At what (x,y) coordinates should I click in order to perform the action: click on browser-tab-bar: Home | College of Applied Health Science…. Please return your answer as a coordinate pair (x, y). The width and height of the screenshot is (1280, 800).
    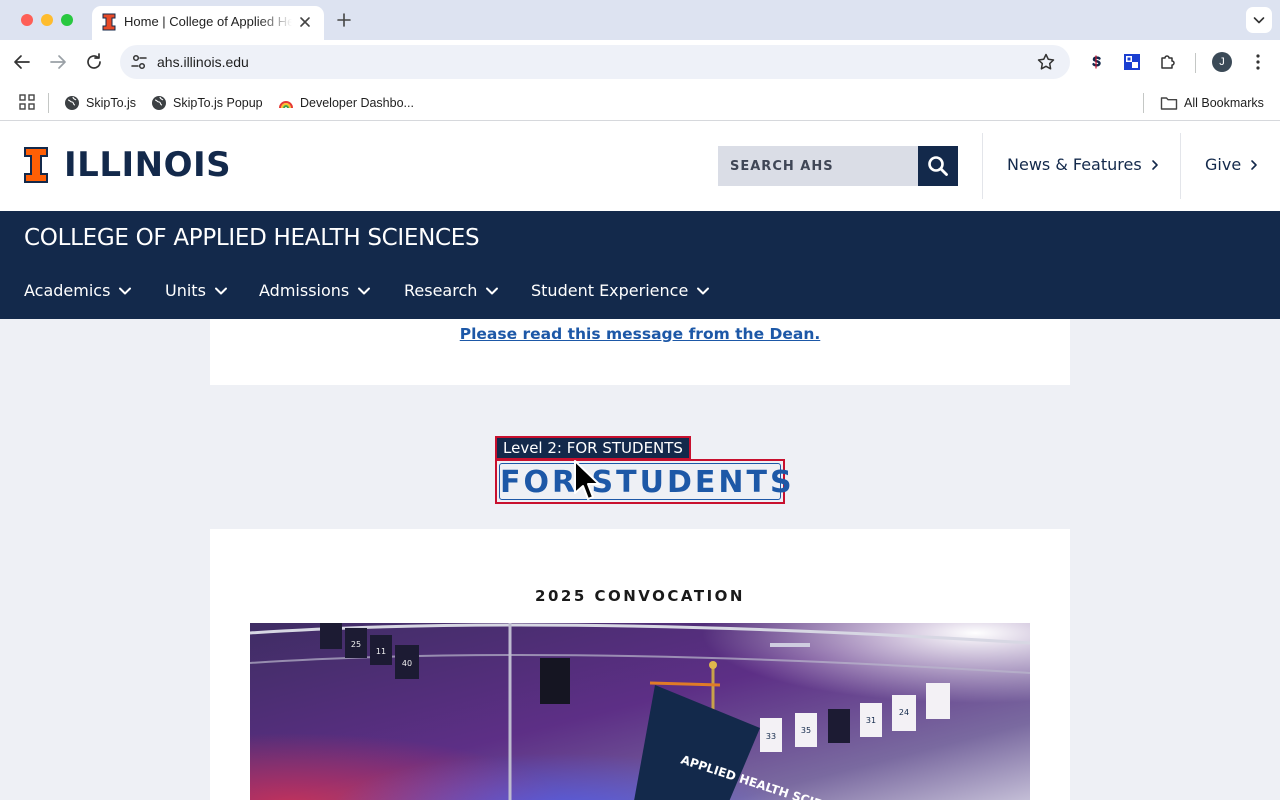
    Looking at the image, I should click on (640, 20).